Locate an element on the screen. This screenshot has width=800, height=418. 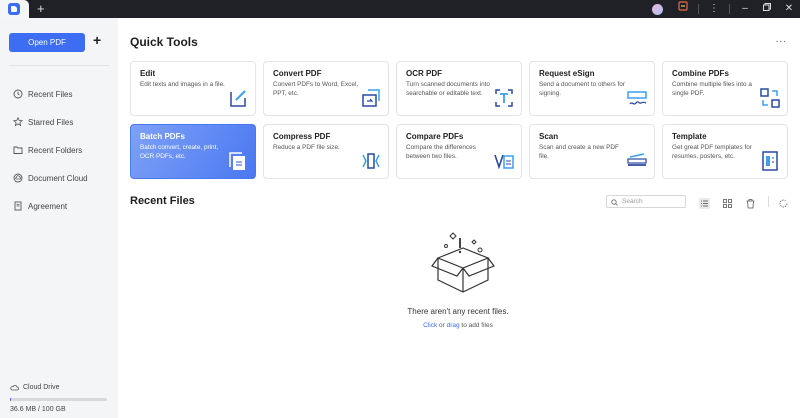
tool-card-edit: Edit Edit texts and images in a file. is located at coordinates (193, 88).